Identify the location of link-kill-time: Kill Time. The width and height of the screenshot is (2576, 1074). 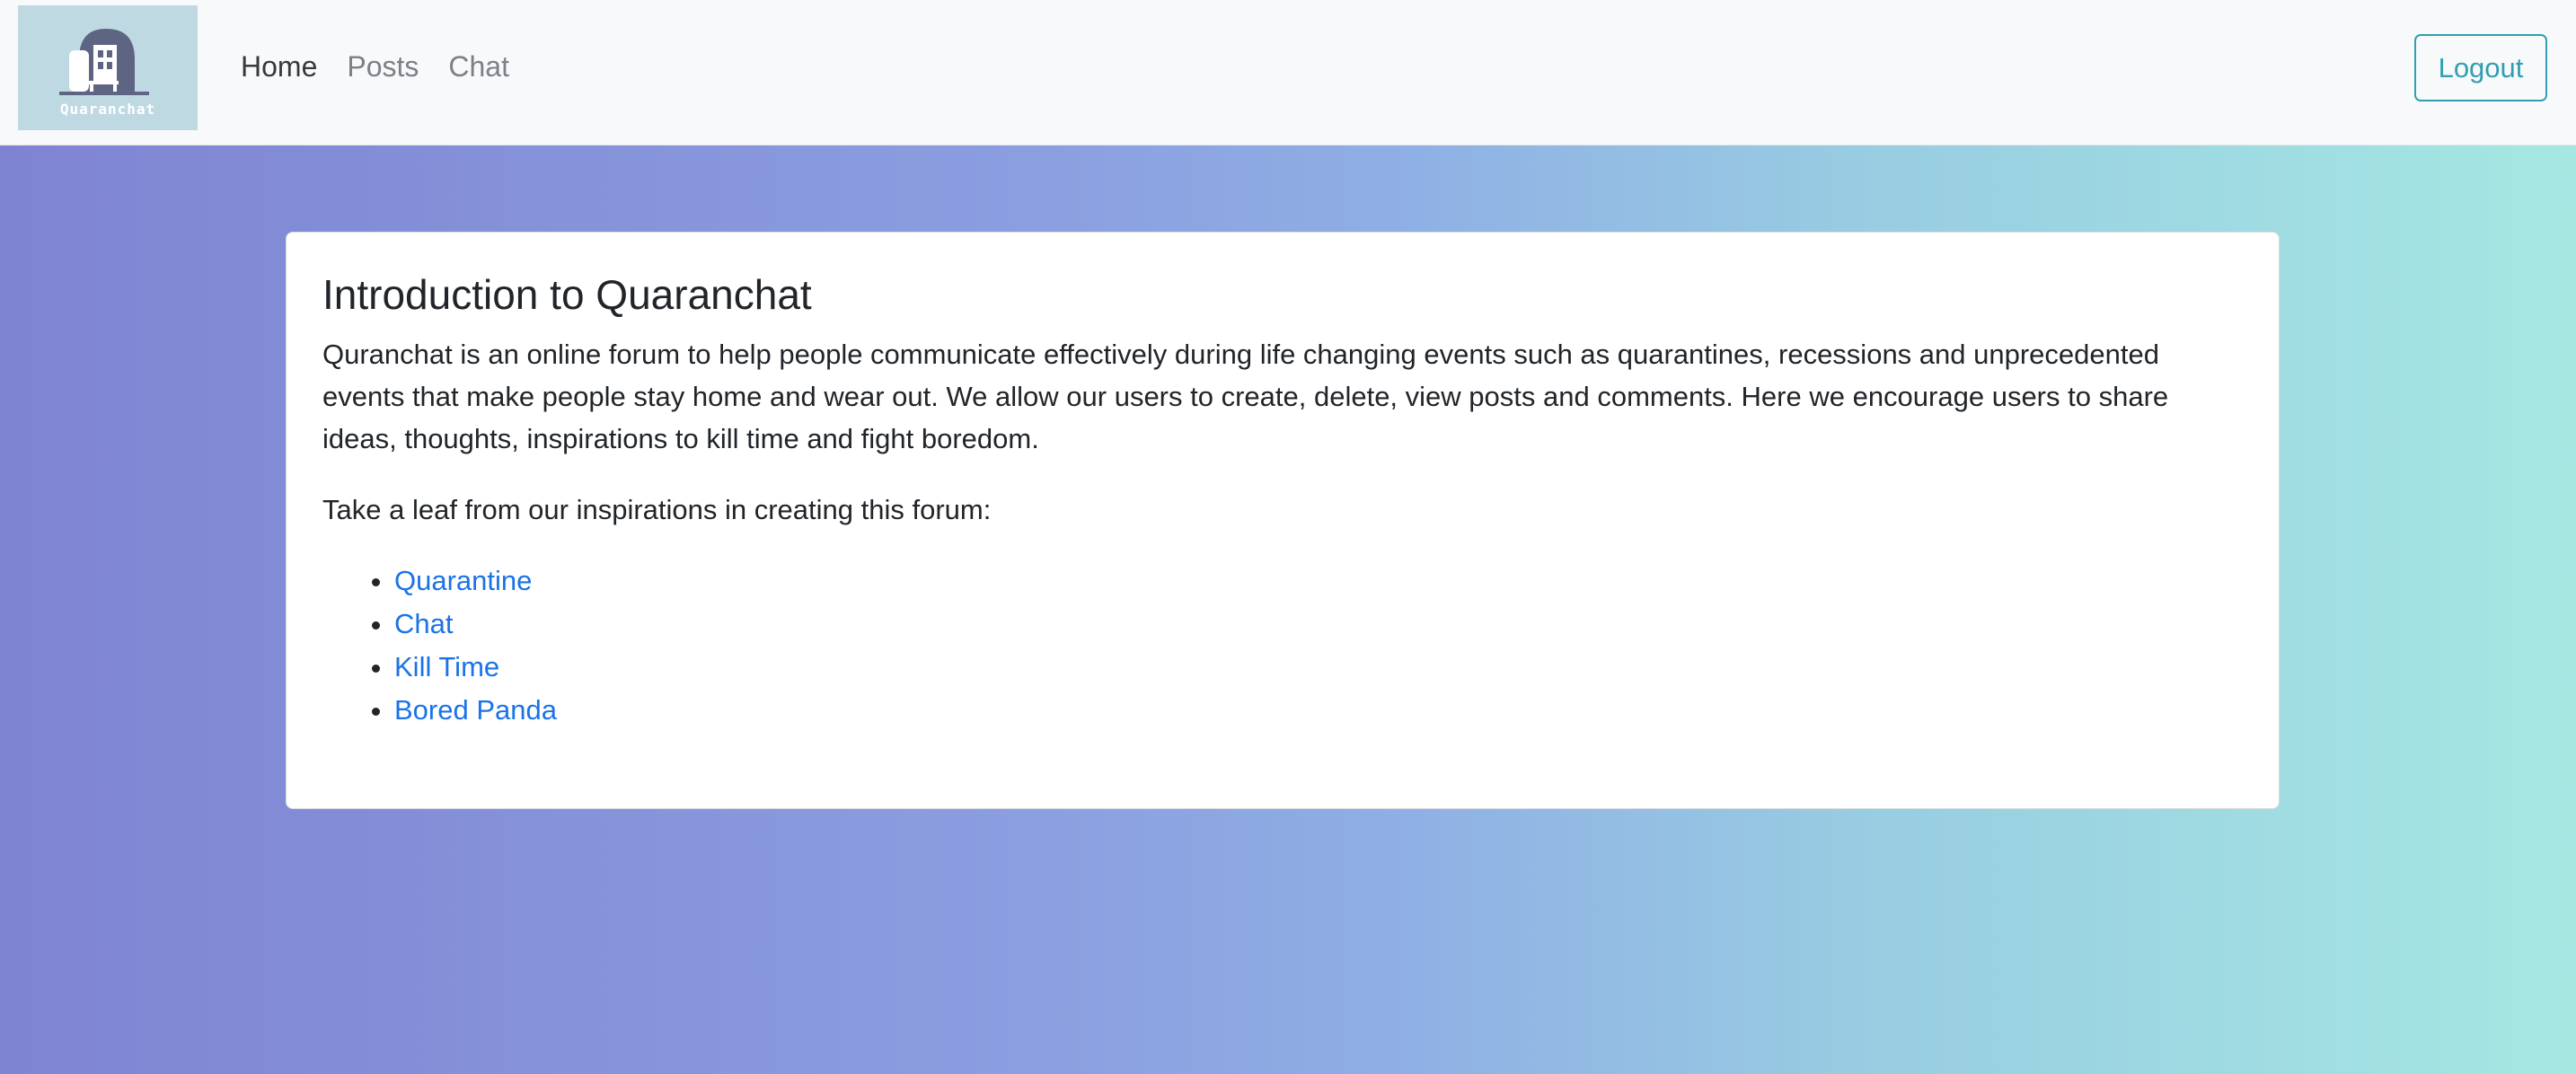
(446, 666).